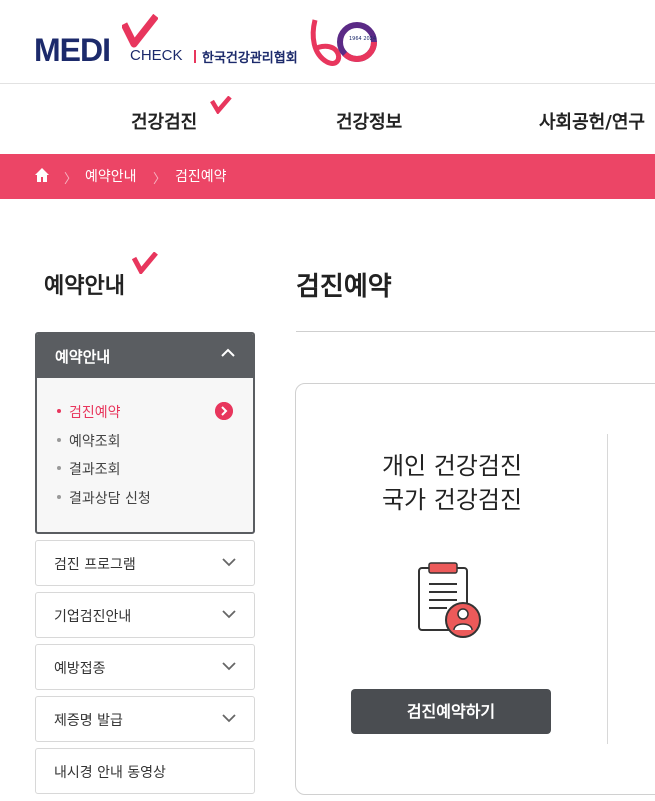 Image resolution: width=655 pixels, height=801 pixels. Describe the element at coordinates (201, 176) in the screenshot. I see `breadcrumb-item-checkup-reservation: 검진예약` at that location.